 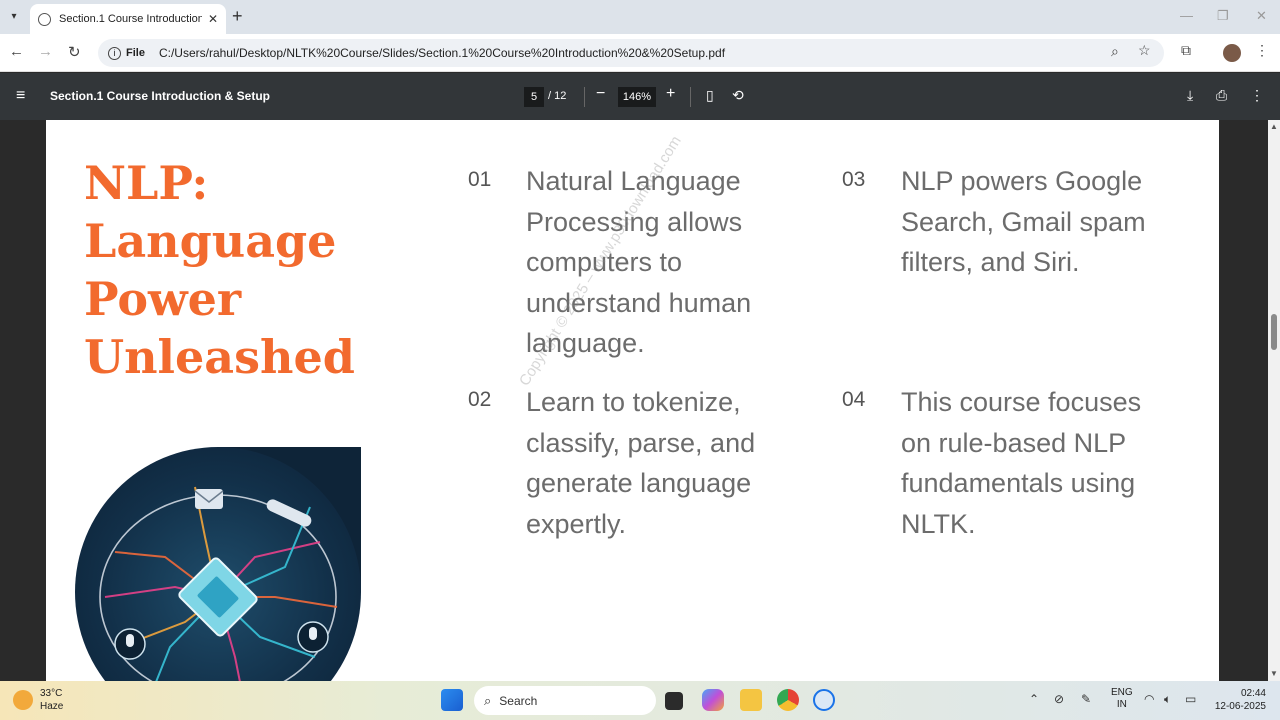 I want to click on weather-condition: Haze, so click(x=52, y=706).